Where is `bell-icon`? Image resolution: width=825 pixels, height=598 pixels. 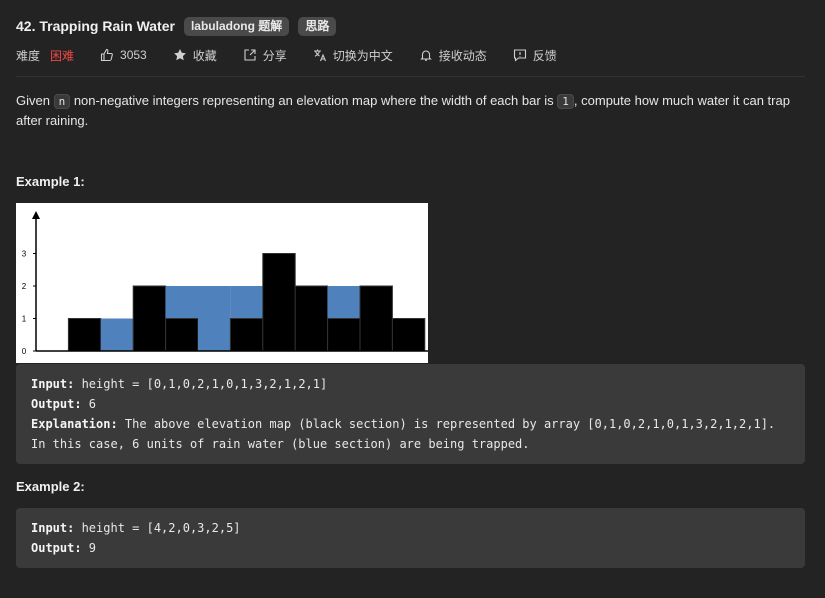 bell-icon is located at coordinates (426, 55).